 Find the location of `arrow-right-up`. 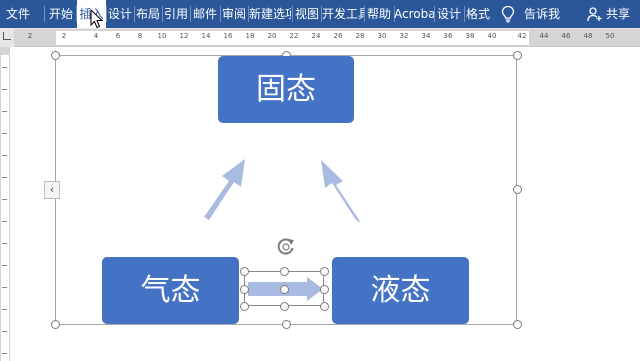

arrow-right-up is located at coordinates (341, 191).